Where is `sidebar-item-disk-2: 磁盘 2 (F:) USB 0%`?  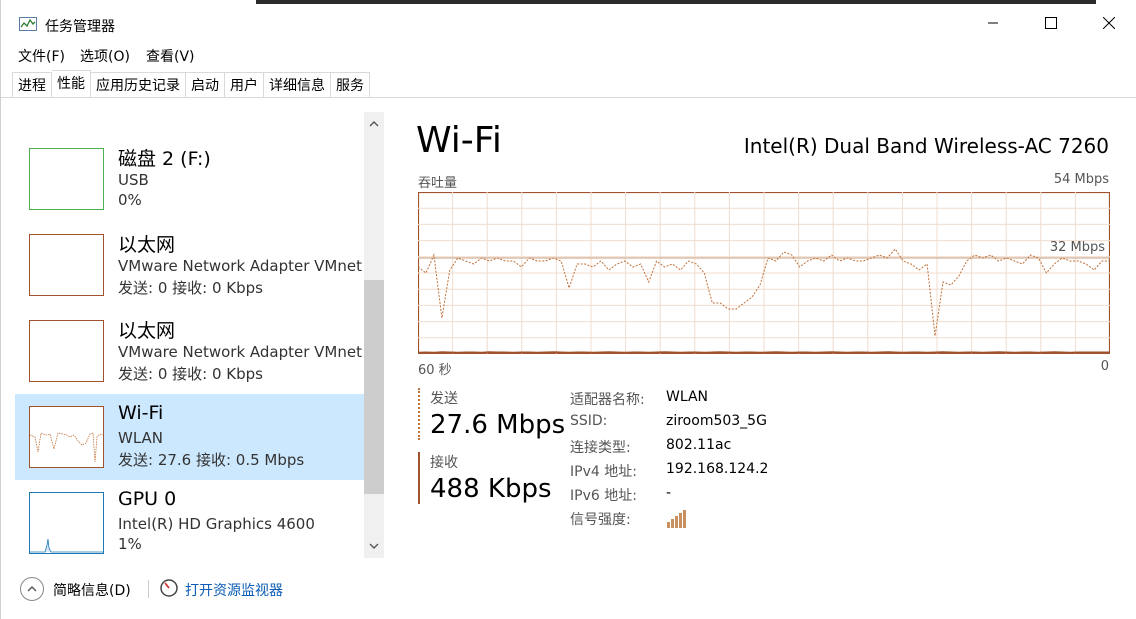
sidebar-item-disk-2: 磁盘 2 (F:) USB 0% is located at coordinates (189, 179).